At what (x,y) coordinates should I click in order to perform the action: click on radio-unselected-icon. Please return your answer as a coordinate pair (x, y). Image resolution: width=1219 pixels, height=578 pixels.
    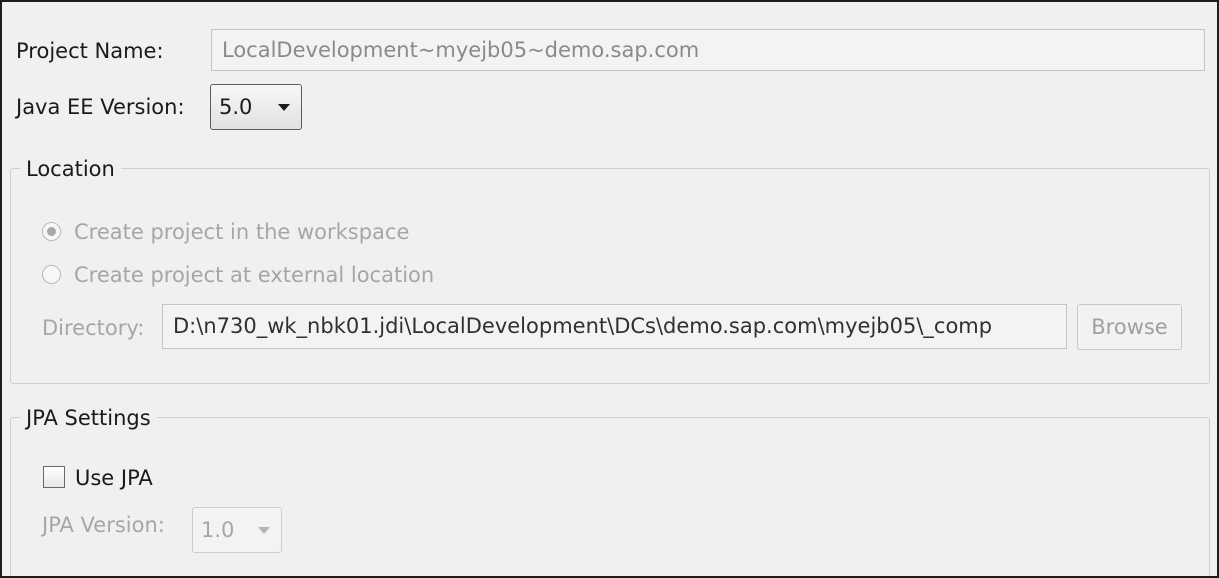
    Looking at the image, I should click on (51, 274).